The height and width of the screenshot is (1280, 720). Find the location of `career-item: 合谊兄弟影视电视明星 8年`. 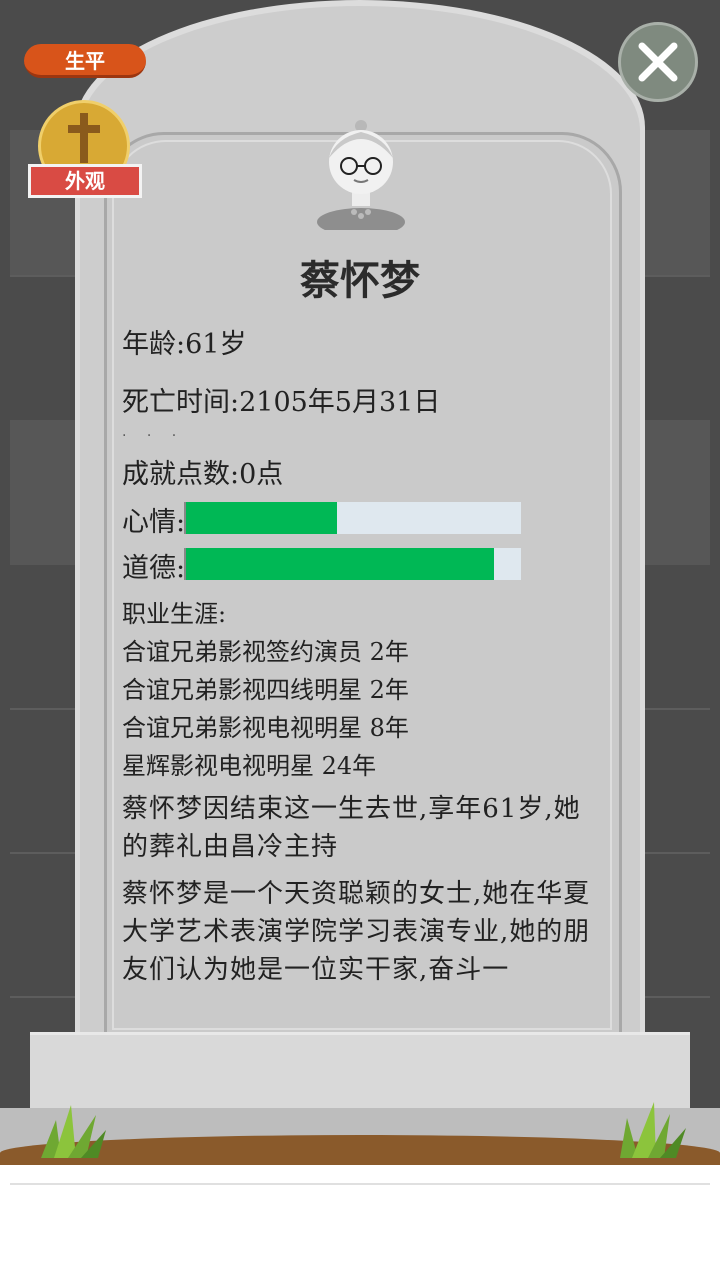

career-item: 合谊兄弟影视电视明星 8年 is located at coordinates (265, 728).